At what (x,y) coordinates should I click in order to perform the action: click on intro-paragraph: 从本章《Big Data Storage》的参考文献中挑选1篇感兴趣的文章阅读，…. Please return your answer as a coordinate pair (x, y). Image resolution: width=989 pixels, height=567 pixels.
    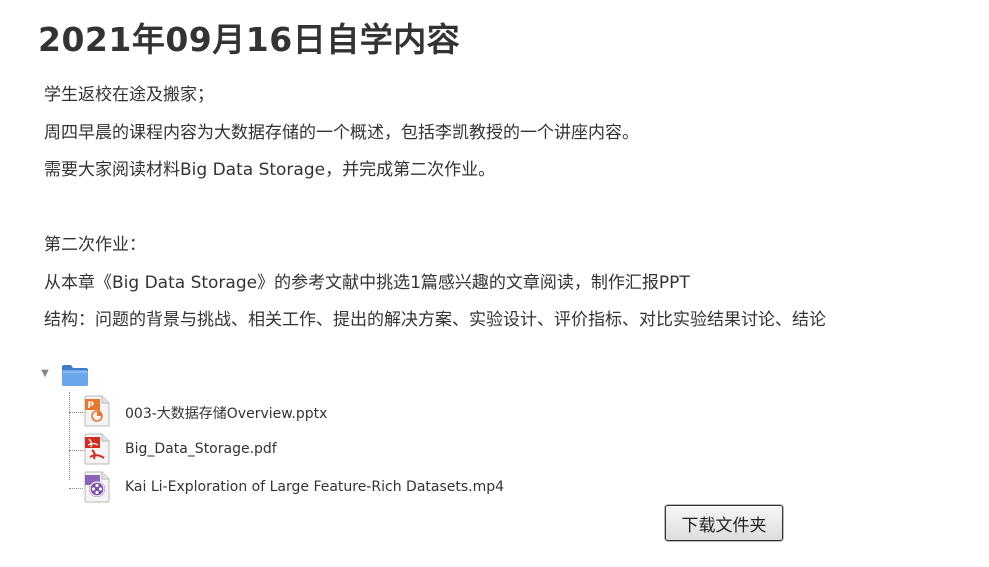
    Looking at the image, I should click on (367, 282).